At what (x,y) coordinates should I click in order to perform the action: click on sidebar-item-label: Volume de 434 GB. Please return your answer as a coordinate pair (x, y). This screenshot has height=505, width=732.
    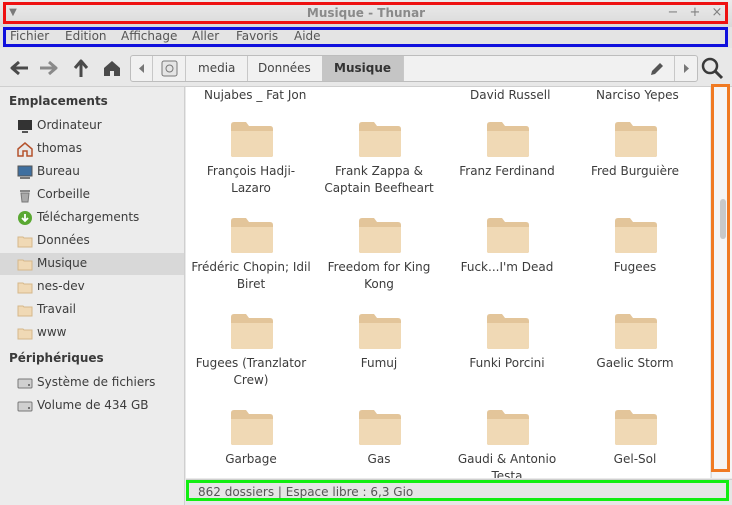
    Looking at the image, I should click on (93, 405).